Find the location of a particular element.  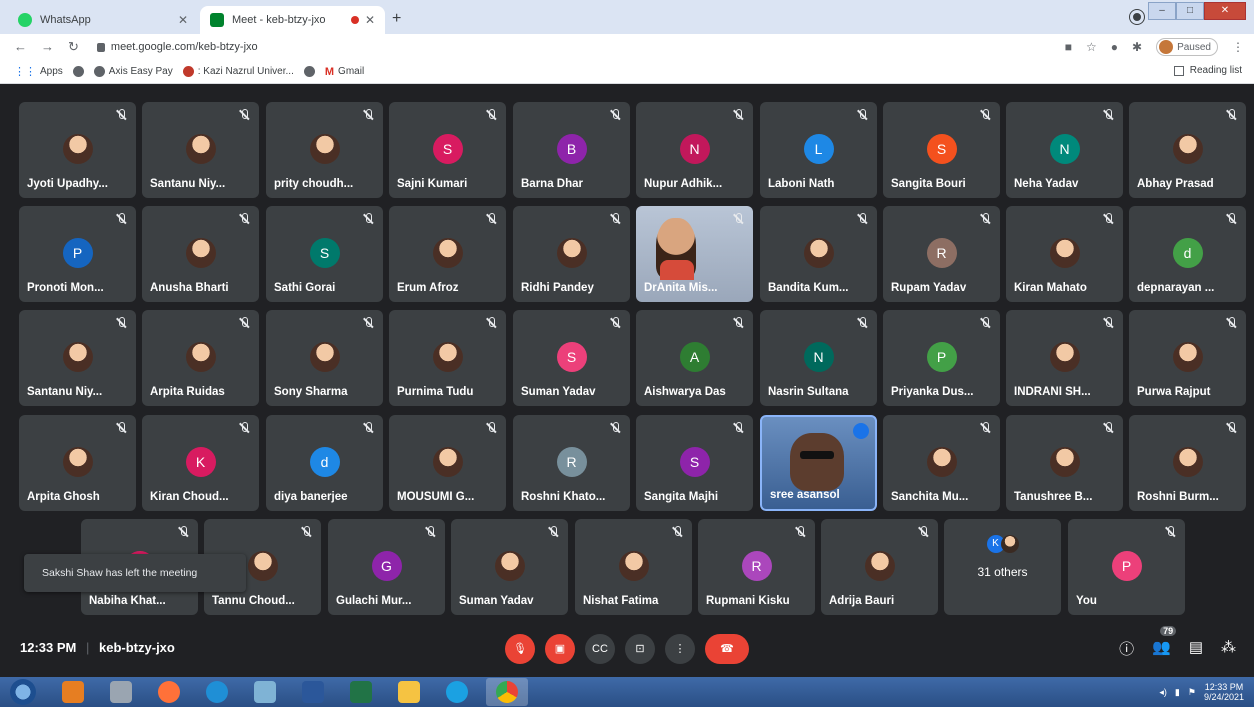

participant-tile: Suman Yadav is located at coordinates (509, 567).